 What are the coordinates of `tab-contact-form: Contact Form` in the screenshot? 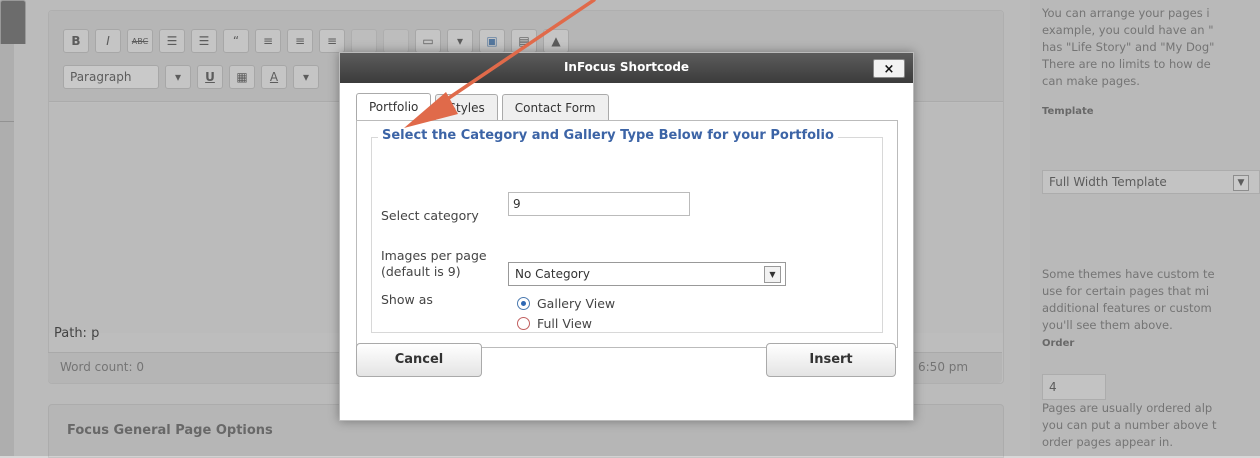 It's located at (555, 107).